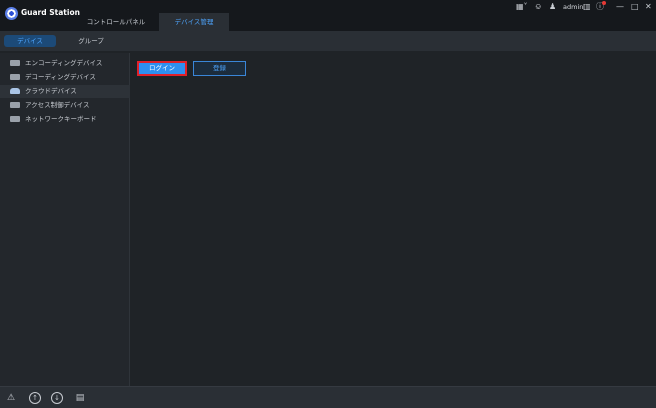 This screenshot has height=408, width=656. What do you see at coordinates (15, 91) in the screenshot?
I see `cloud-icon` at bounding box center [15, 91].